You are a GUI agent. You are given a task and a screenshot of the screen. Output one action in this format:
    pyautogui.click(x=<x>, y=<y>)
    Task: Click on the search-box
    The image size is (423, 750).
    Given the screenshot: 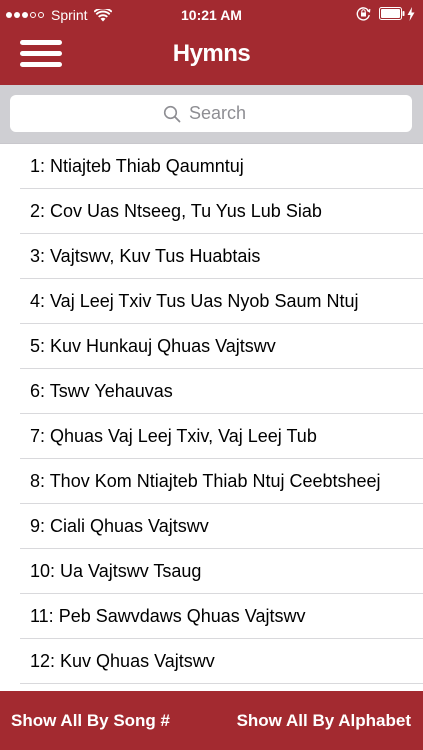 What is the action you would take?
    pyautogui.click(x=211, y=113)
    